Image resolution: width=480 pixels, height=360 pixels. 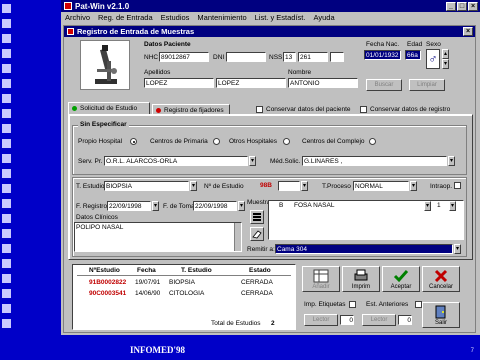 I want to click on table-row-tipo: CITOLOGIA, so click(x=187, y=293).